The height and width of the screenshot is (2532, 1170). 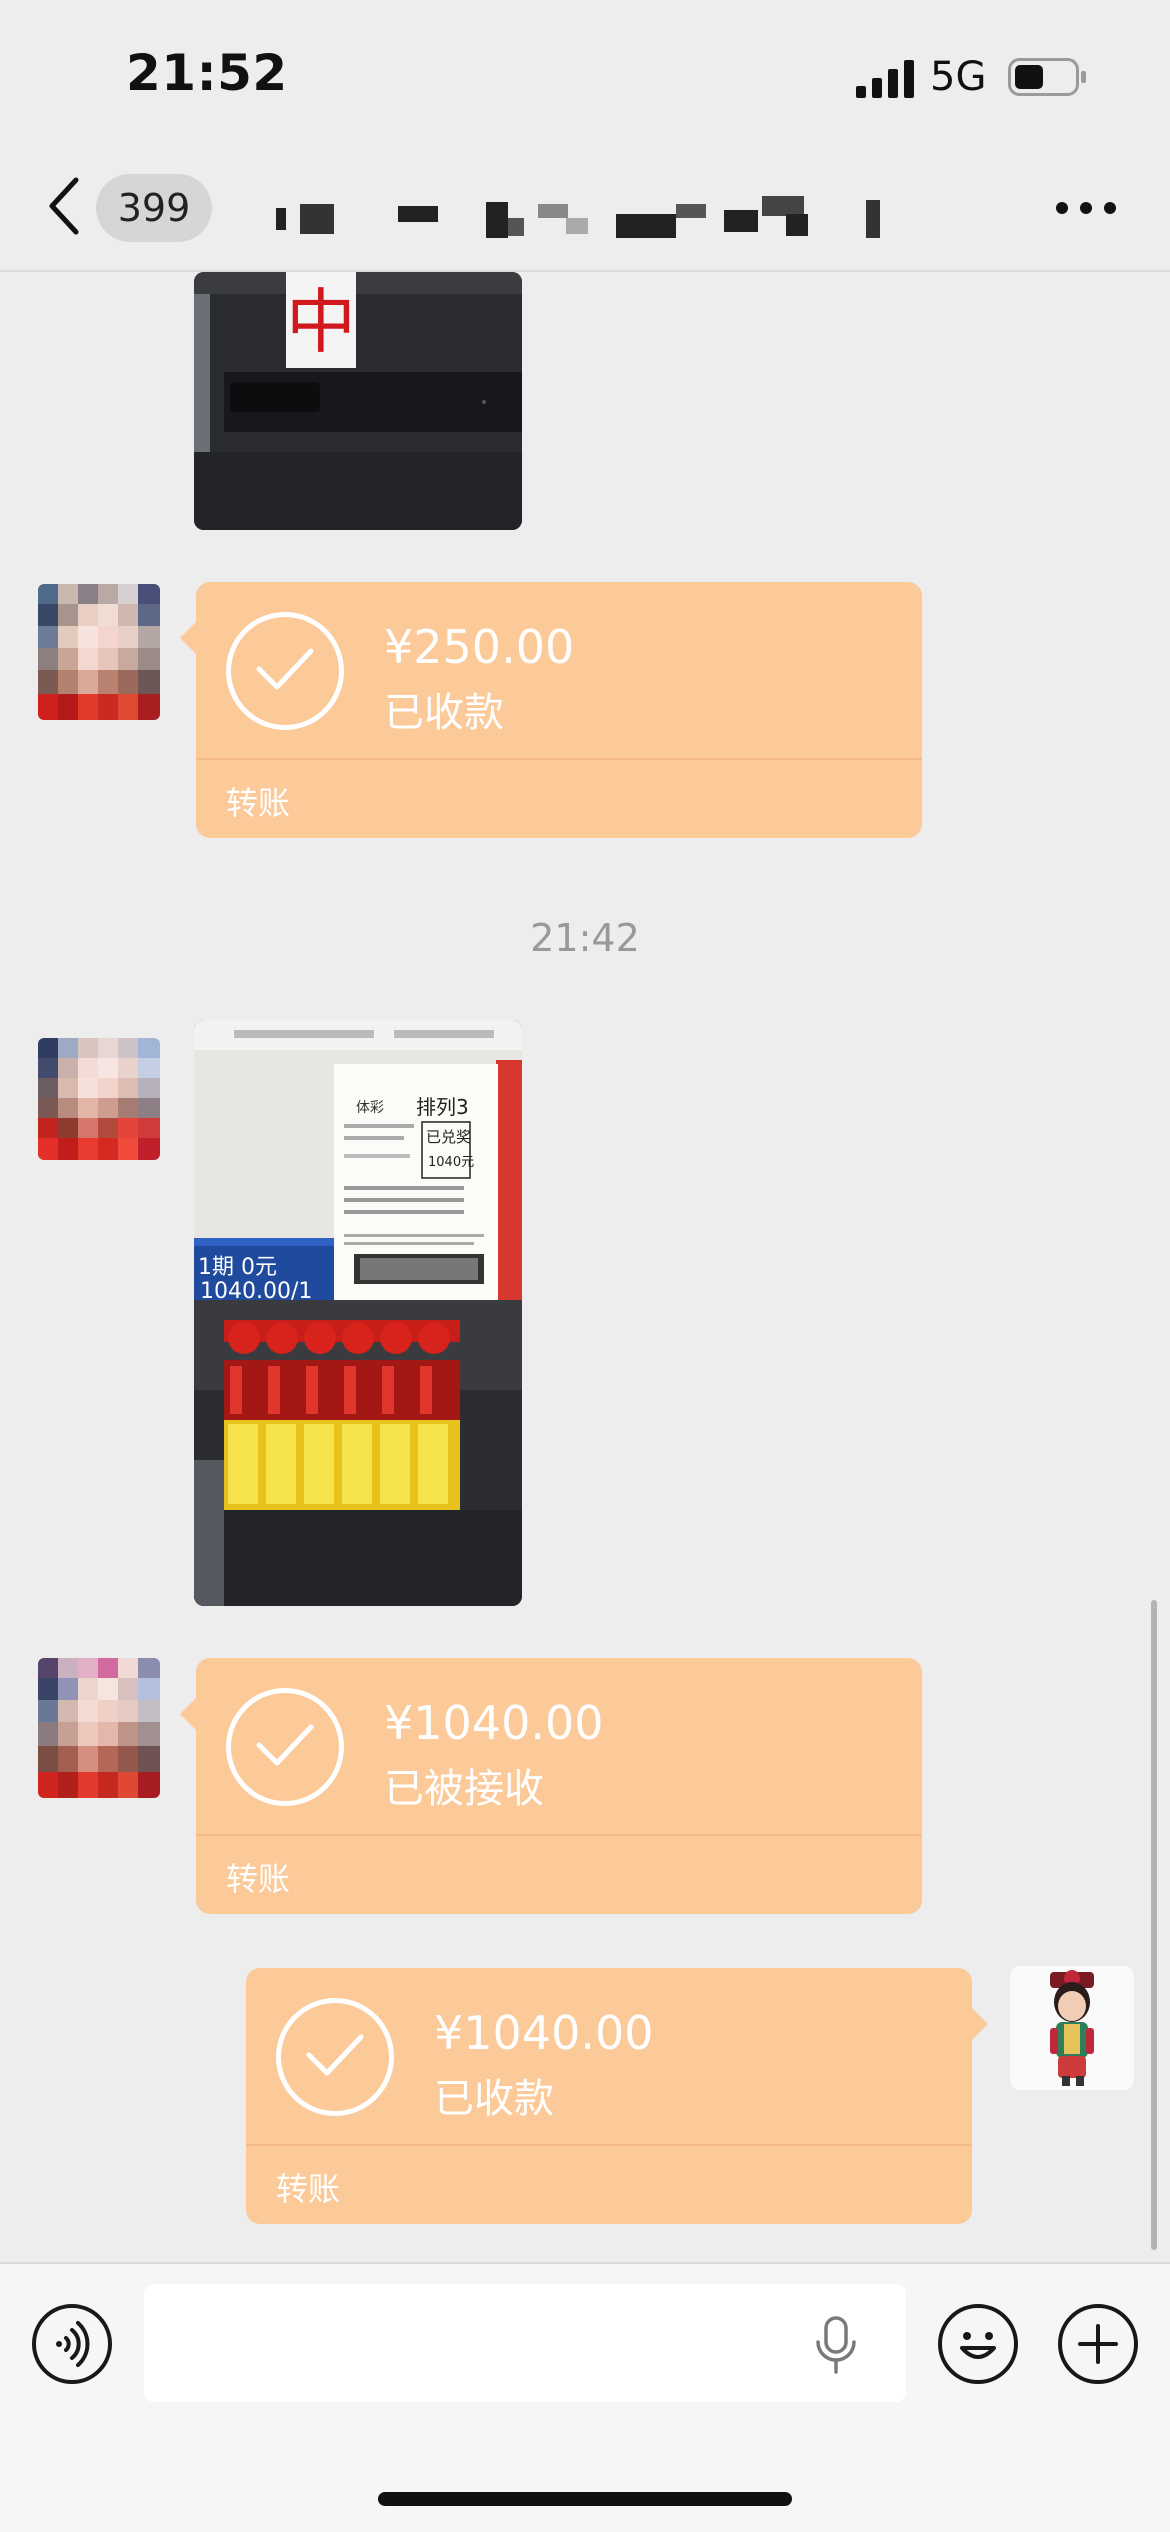 What do you see at coordinates (885, 79) in the screenshot?
I see `signal-icon` at bounding box center [885, 79].